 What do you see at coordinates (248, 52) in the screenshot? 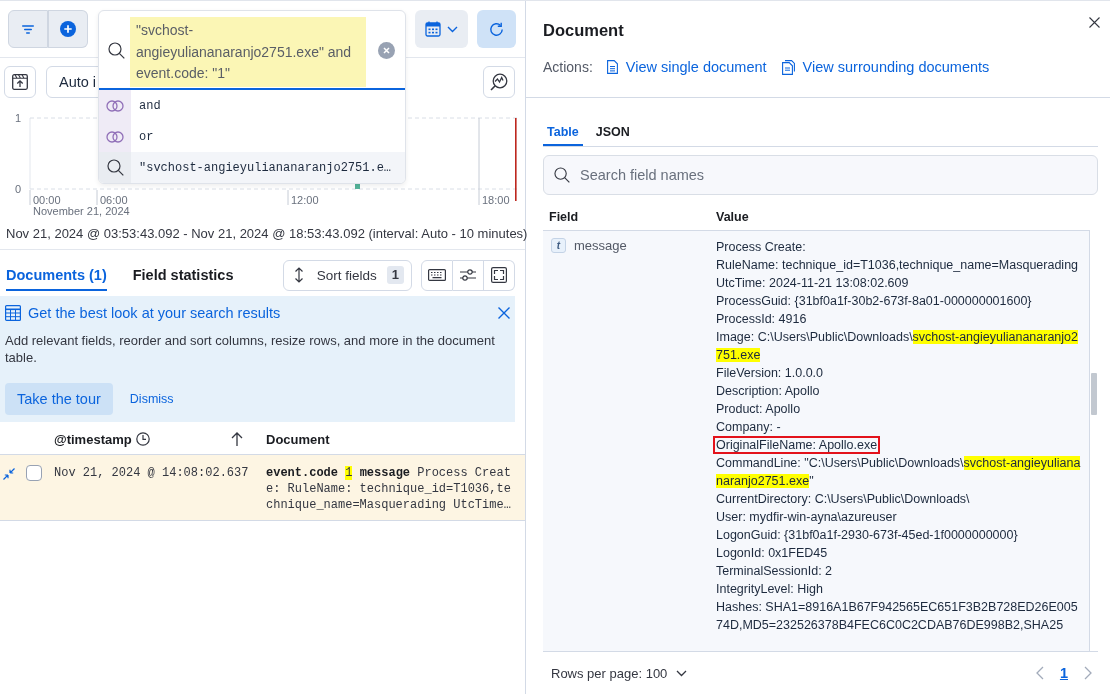
I see `query-input: "svchost-angieyuliananaranjo2751.exe" and event.code: "1"` at bounding box center [248, 52].